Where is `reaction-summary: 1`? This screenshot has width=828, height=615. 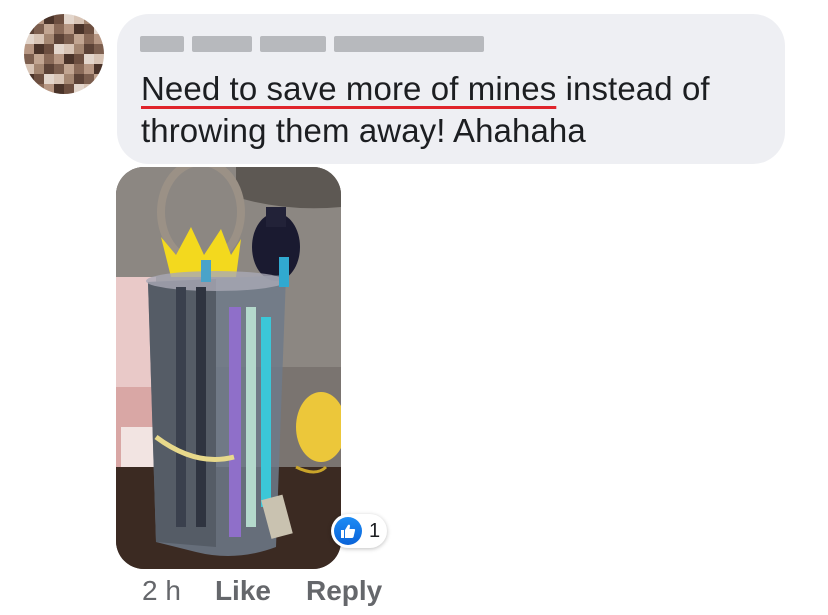 reaction-summary: 1 is located at coordinates (359, 531).